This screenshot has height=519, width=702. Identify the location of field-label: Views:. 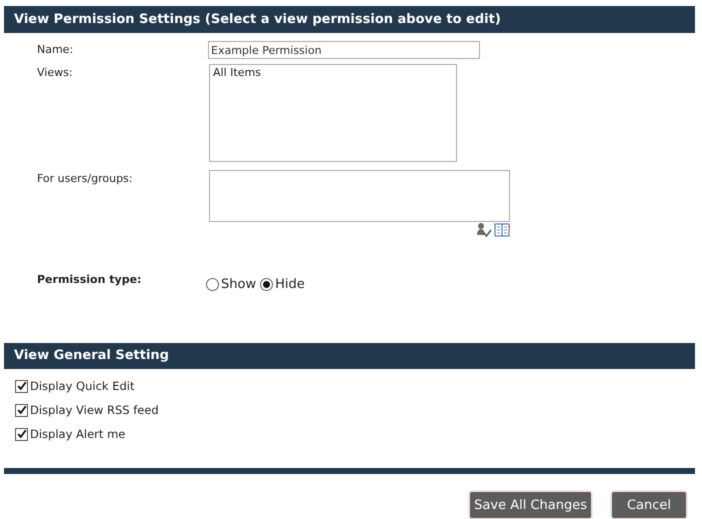
(55, 73).